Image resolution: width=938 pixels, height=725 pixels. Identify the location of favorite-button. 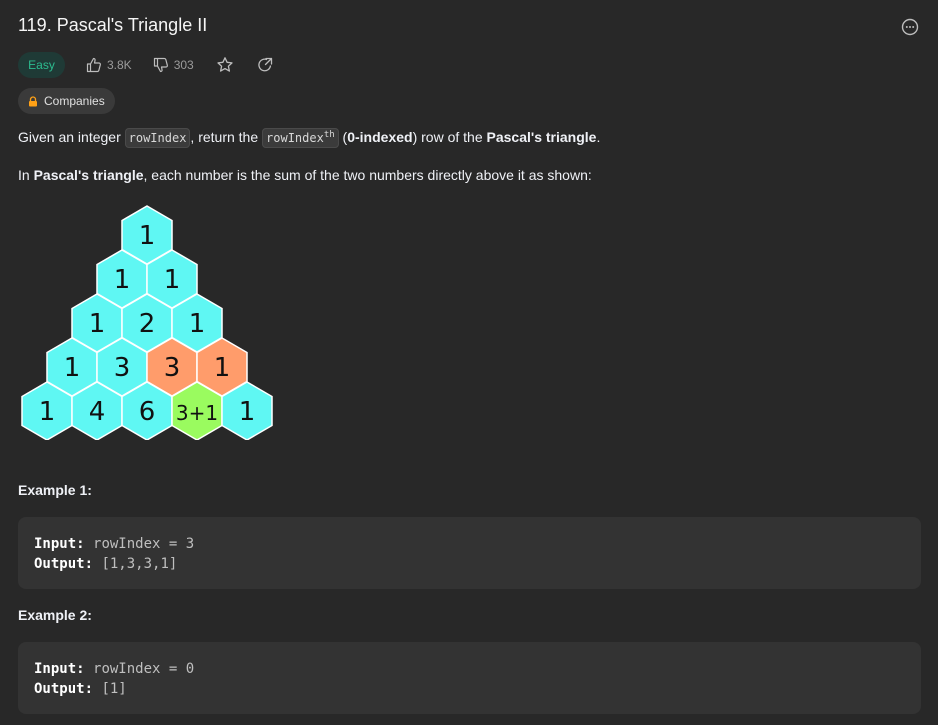
(225, 65).